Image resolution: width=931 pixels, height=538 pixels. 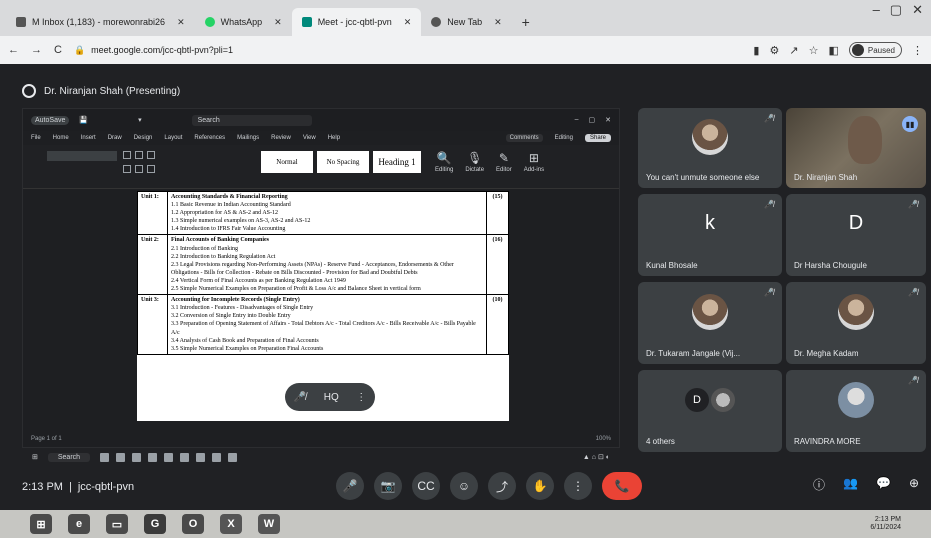 What do you see at coordinates (117, 524) in the screenshot?
I see `file-explorer-icon: ▭` at bounding box center [117, 524].